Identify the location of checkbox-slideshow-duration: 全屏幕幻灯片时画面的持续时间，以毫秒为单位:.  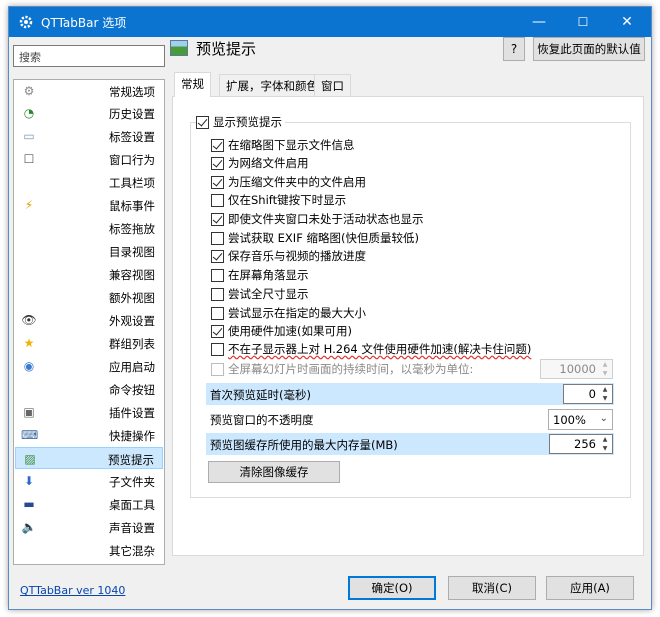
(342, 369).